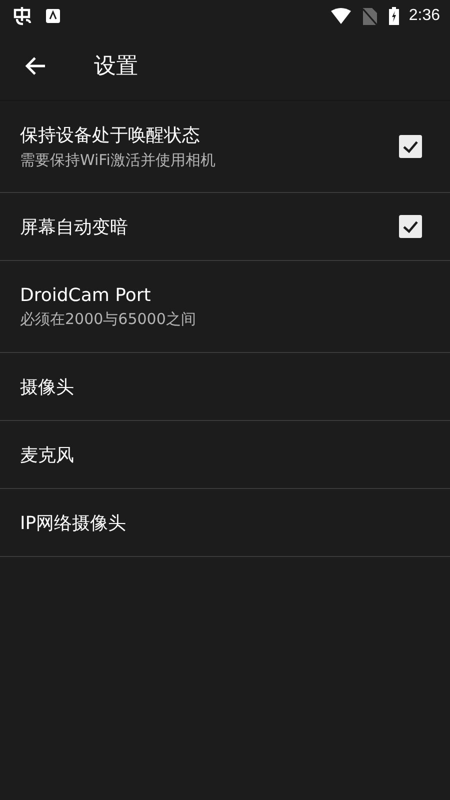 This screenshot has width=450, height=800. Describe the element at coordinates (47, 455) in the screenshot. I see `setting-title: 麦克风` at that location.